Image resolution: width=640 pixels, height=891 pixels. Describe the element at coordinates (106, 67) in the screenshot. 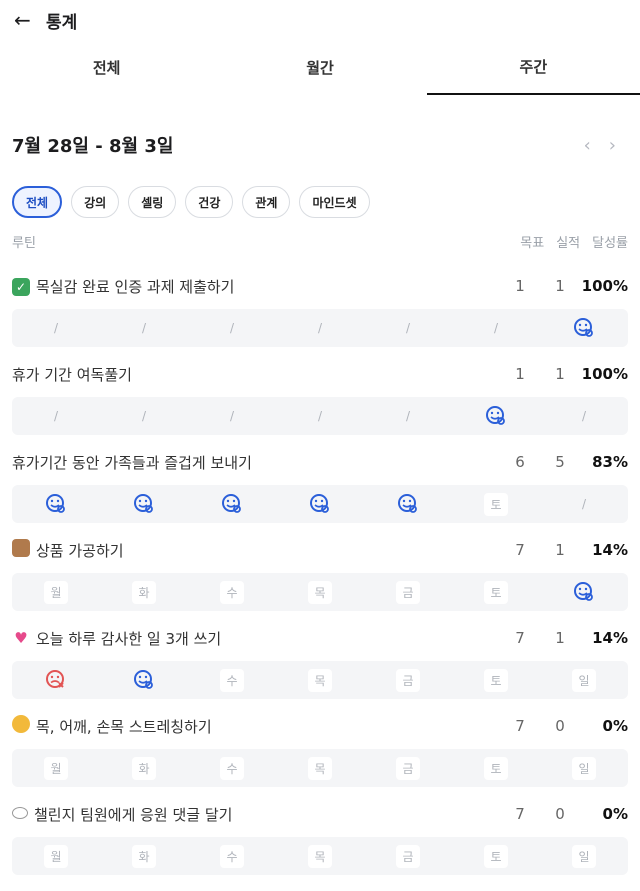

I see `tab-all: 전체` at that location.